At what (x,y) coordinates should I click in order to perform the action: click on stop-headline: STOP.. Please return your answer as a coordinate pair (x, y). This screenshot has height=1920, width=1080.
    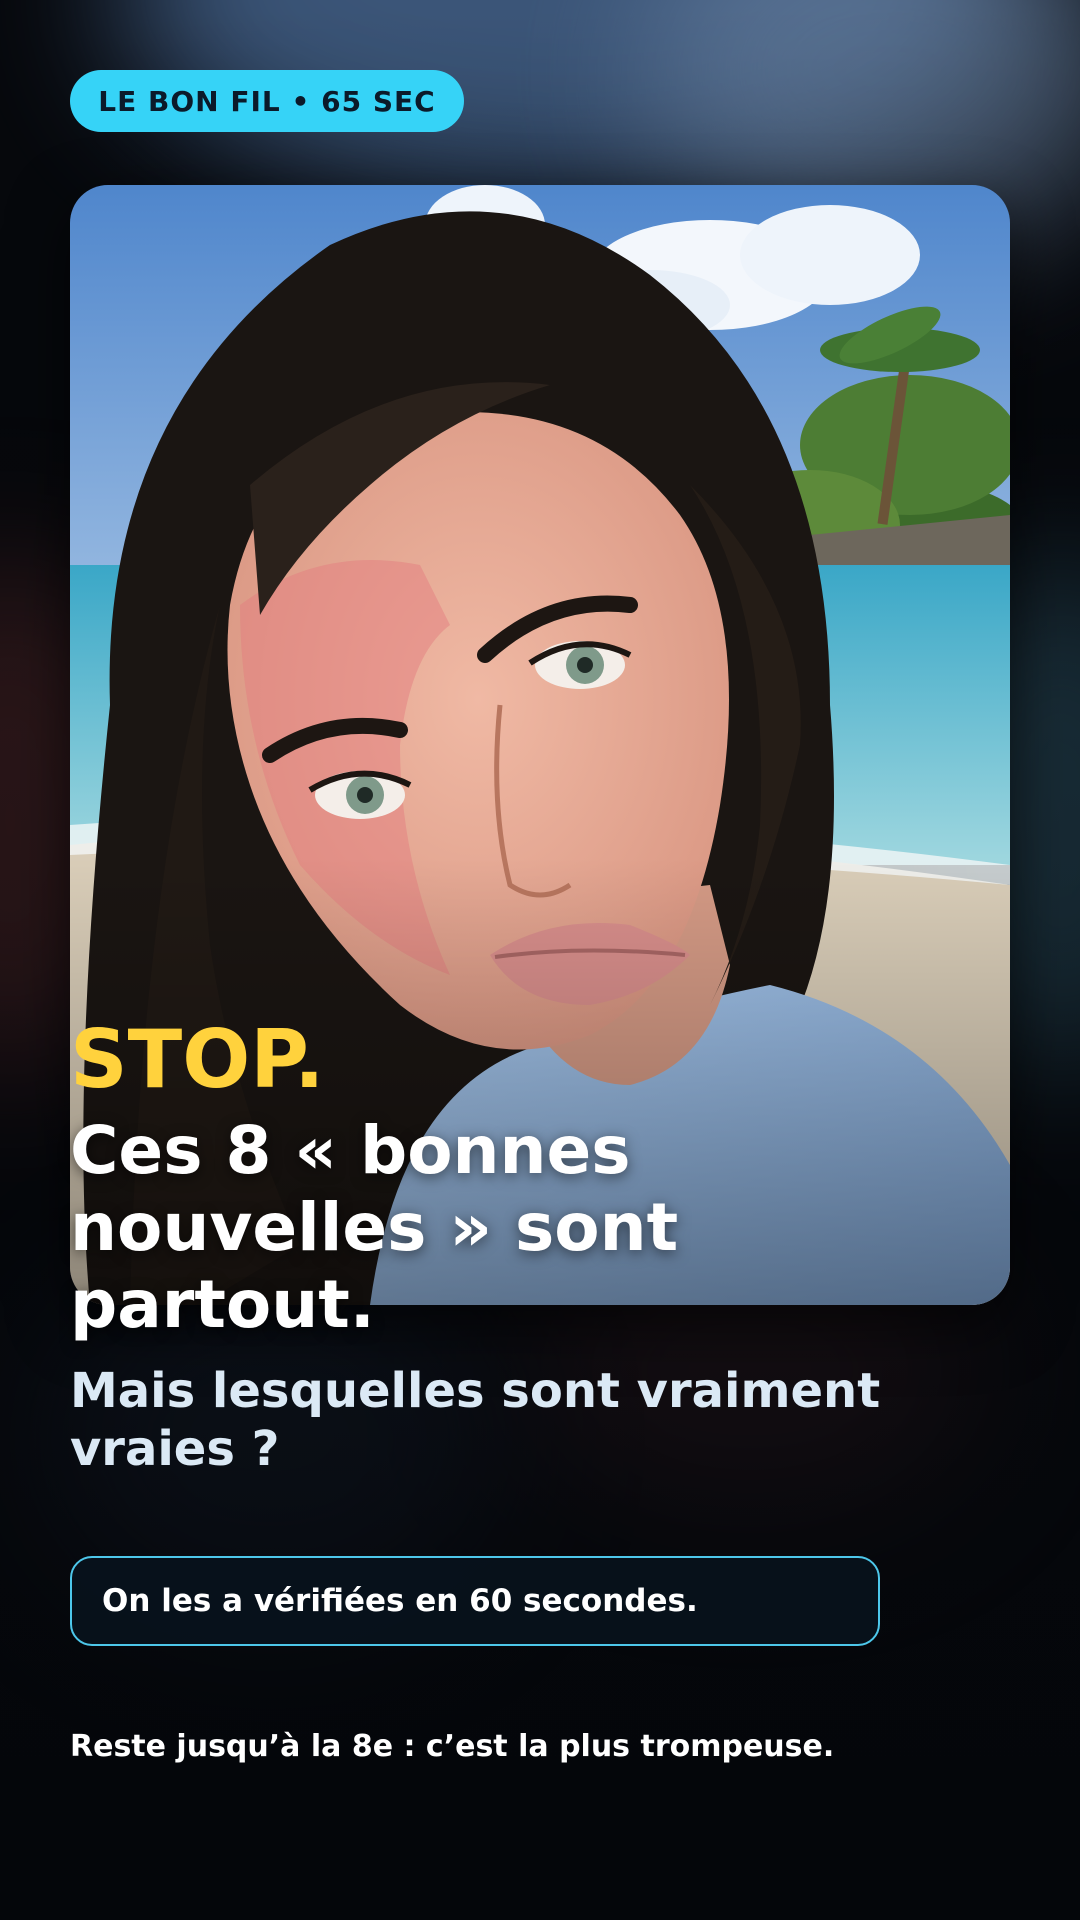
    Looking at the image, I should click on (197, 1059).